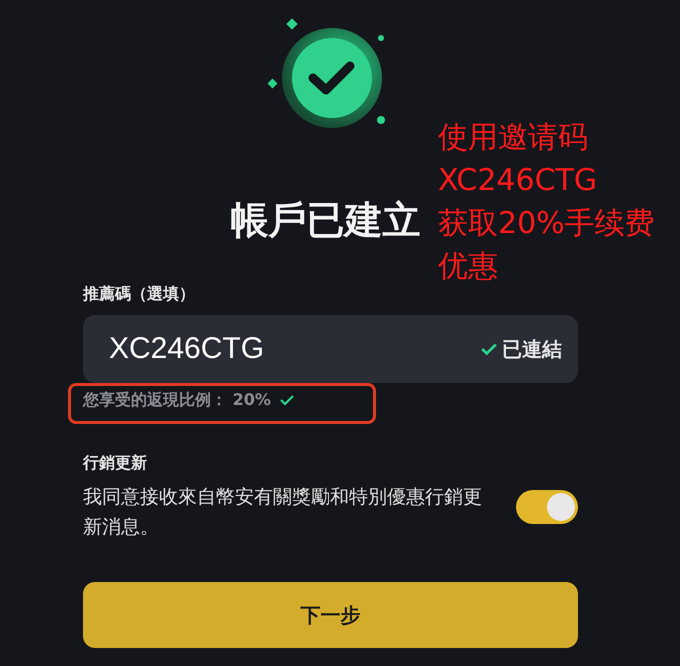  Describe the element at coordinates (532, 349) in the screenshot. I see `status-text: 已連結` at that location.